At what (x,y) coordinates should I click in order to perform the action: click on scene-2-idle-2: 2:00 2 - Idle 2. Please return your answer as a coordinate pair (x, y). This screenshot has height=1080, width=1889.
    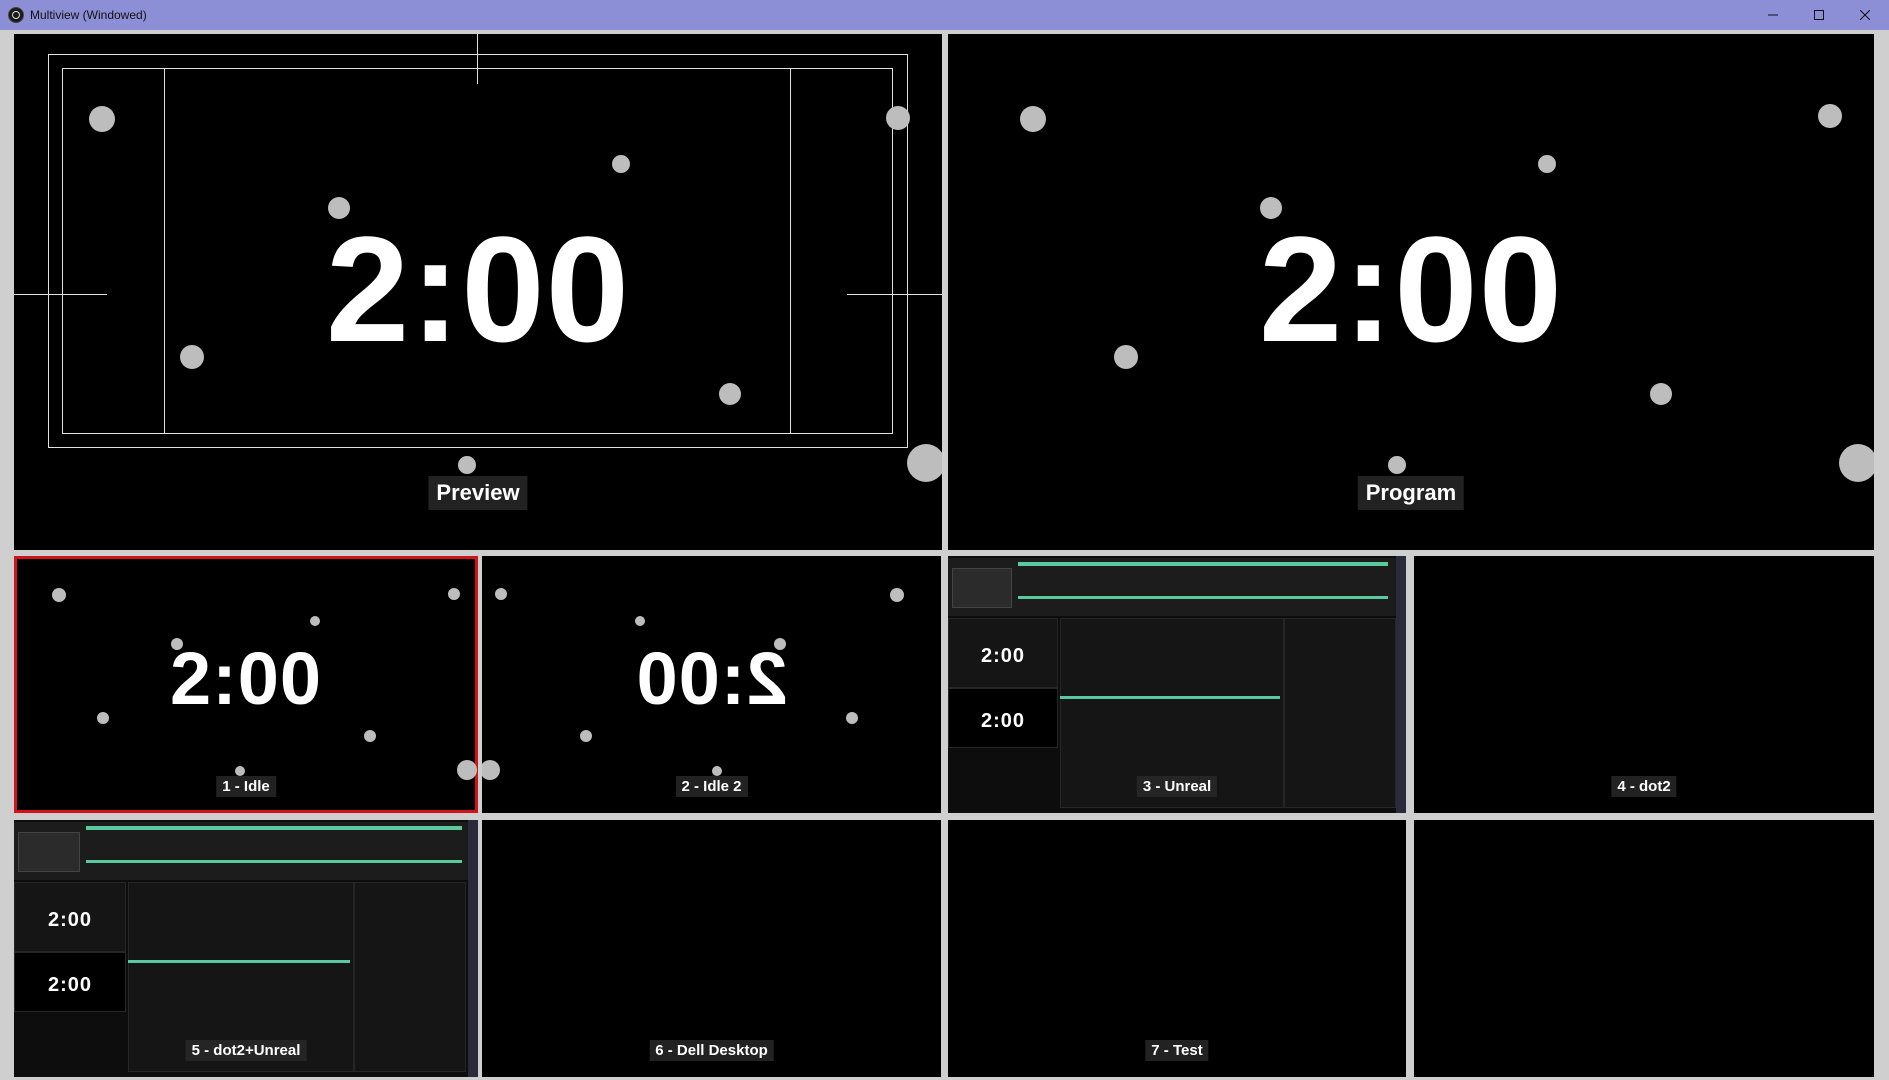
    Looking at the image, I should click on (711, 684).